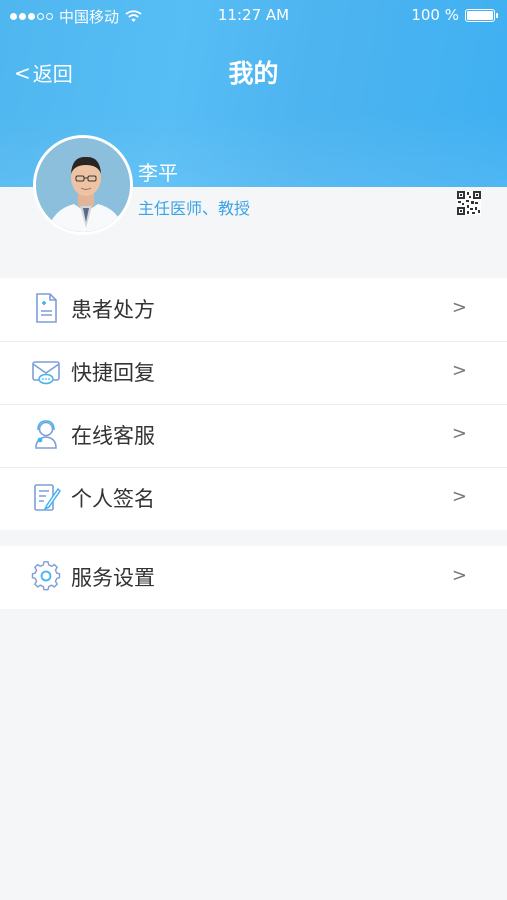  I want to click on menu-item-service-settings: 服务设置 >, so click(253, 577).